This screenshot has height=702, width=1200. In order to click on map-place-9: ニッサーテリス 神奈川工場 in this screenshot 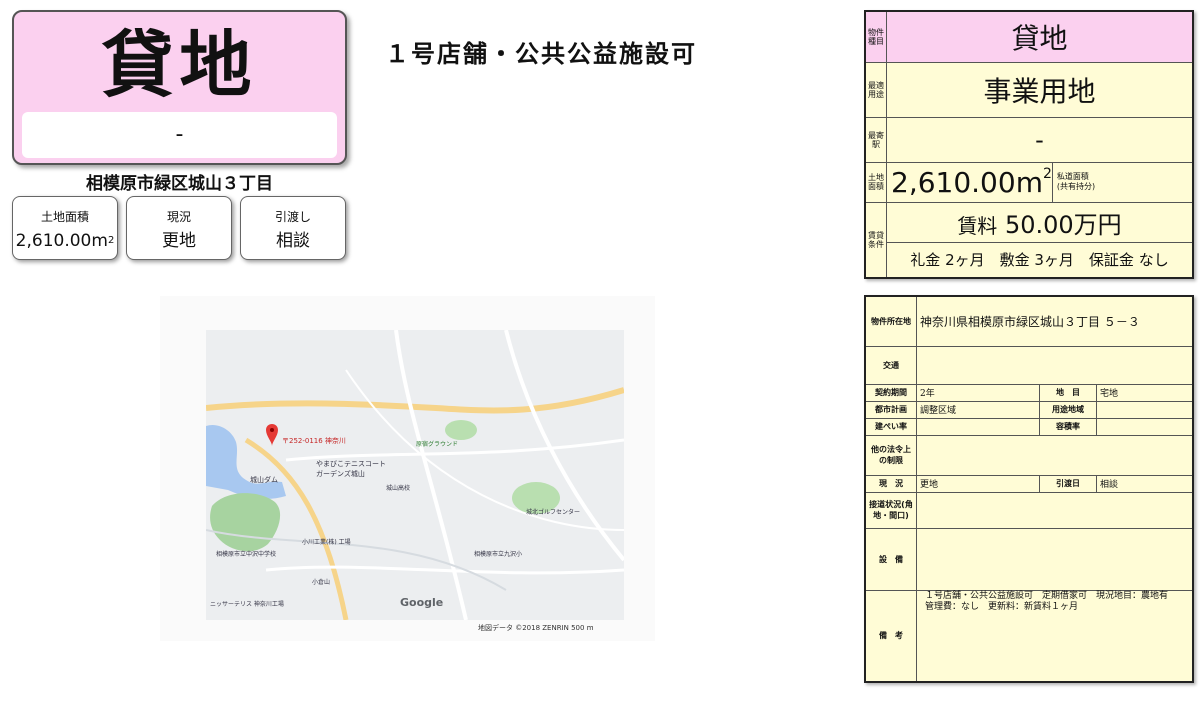, I will do `click(247, 604)`.